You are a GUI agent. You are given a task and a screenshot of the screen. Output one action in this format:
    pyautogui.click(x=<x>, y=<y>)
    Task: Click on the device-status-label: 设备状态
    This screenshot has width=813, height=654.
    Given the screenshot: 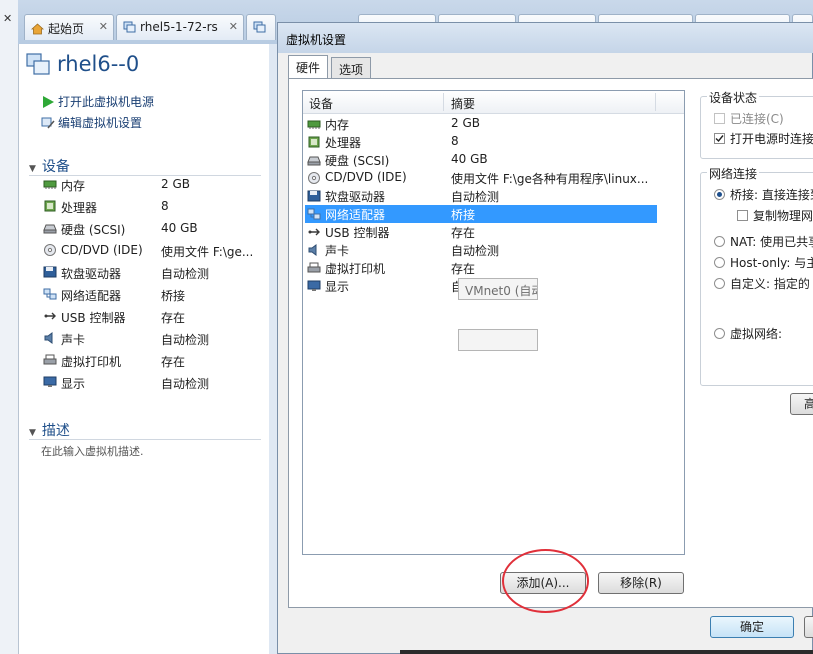 What is the action you would take?
    pyautogui.click(x=733, y=97)
    